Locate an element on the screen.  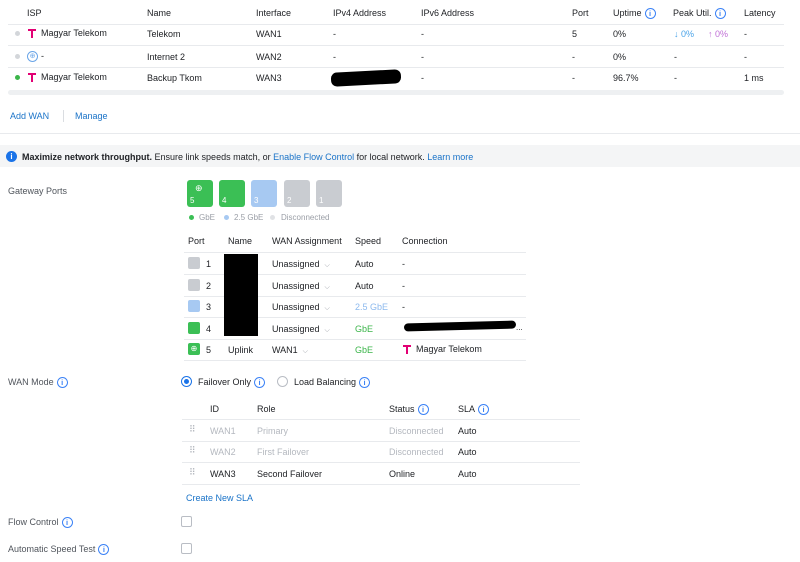
redacted-port-names is located at coordinates (241, 295).